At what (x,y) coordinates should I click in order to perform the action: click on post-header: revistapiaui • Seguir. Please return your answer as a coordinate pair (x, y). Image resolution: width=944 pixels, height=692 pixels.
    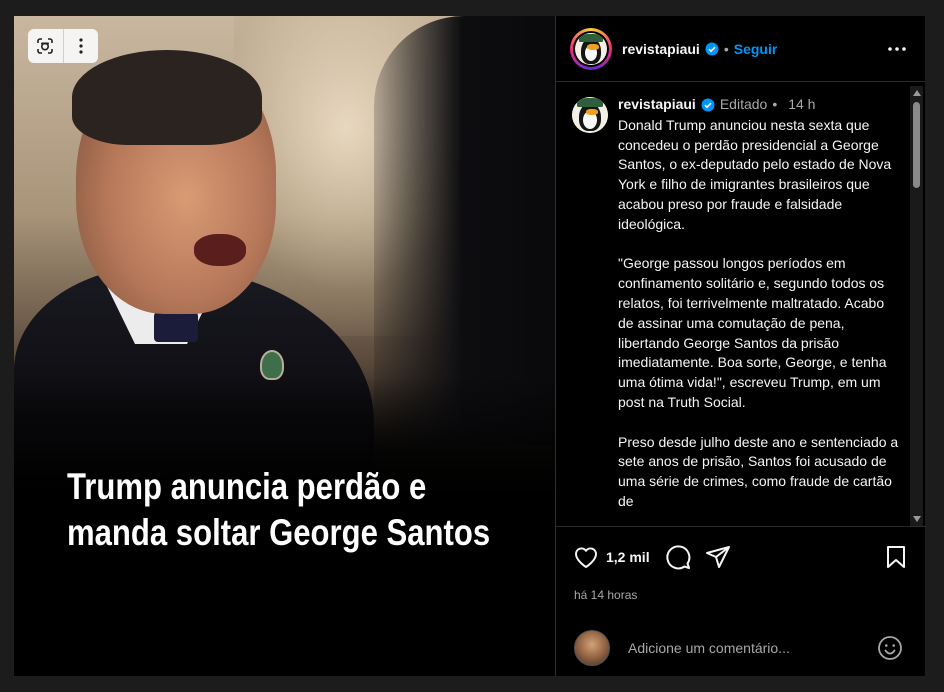
    Looking at the image, I should click on (740, 49).